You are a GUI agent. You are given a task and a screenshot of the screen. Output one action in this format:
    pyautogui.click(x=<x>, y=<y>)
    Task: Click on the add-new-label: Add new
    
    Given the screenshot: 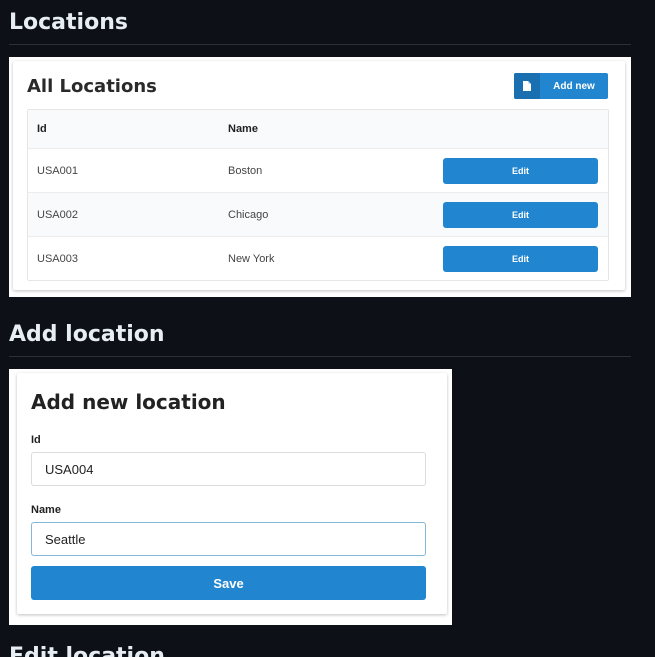 What is the action you would take?
    pyautogui.click(x=574, y=86)
    